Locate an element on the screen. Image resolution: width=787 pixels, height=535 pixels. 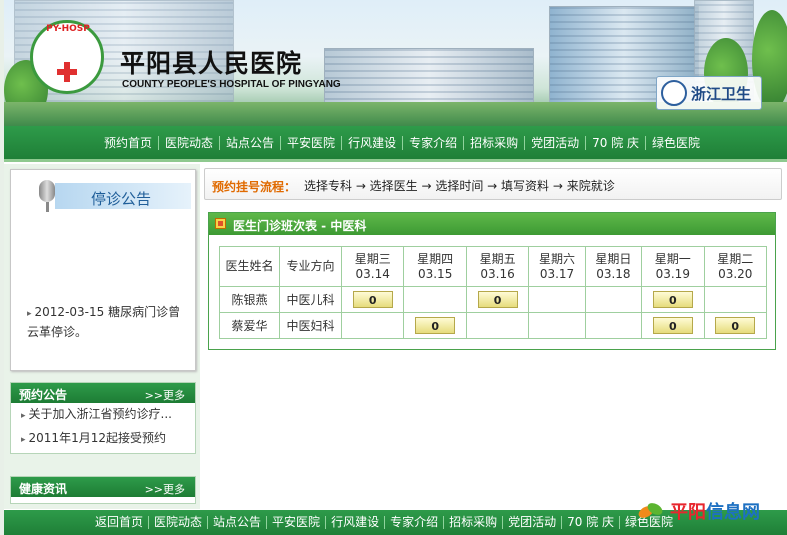
microphone-icon is located at coordinates (46, 196).